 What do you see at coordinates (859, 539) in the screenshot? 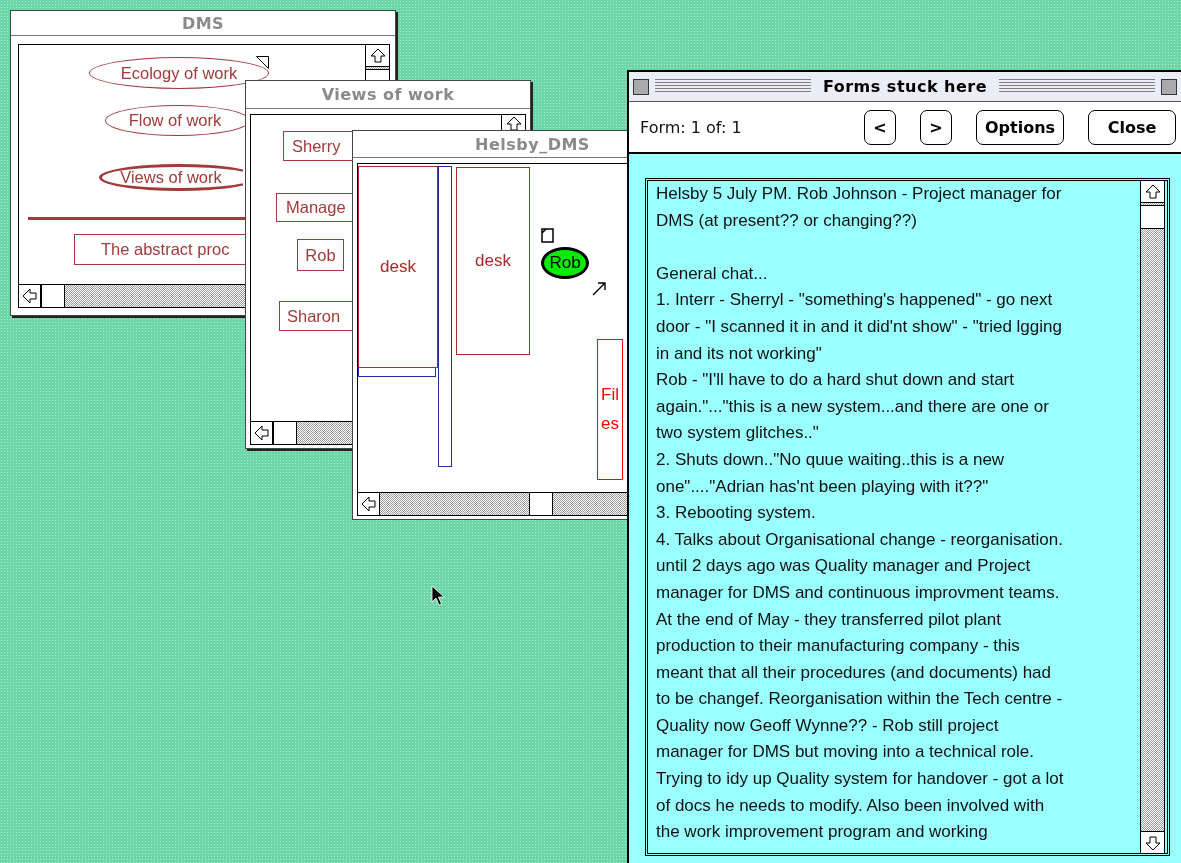
I see `text-line: 4. Talks about Organisational change - reorganisation.` at bounding box center [859, 539].